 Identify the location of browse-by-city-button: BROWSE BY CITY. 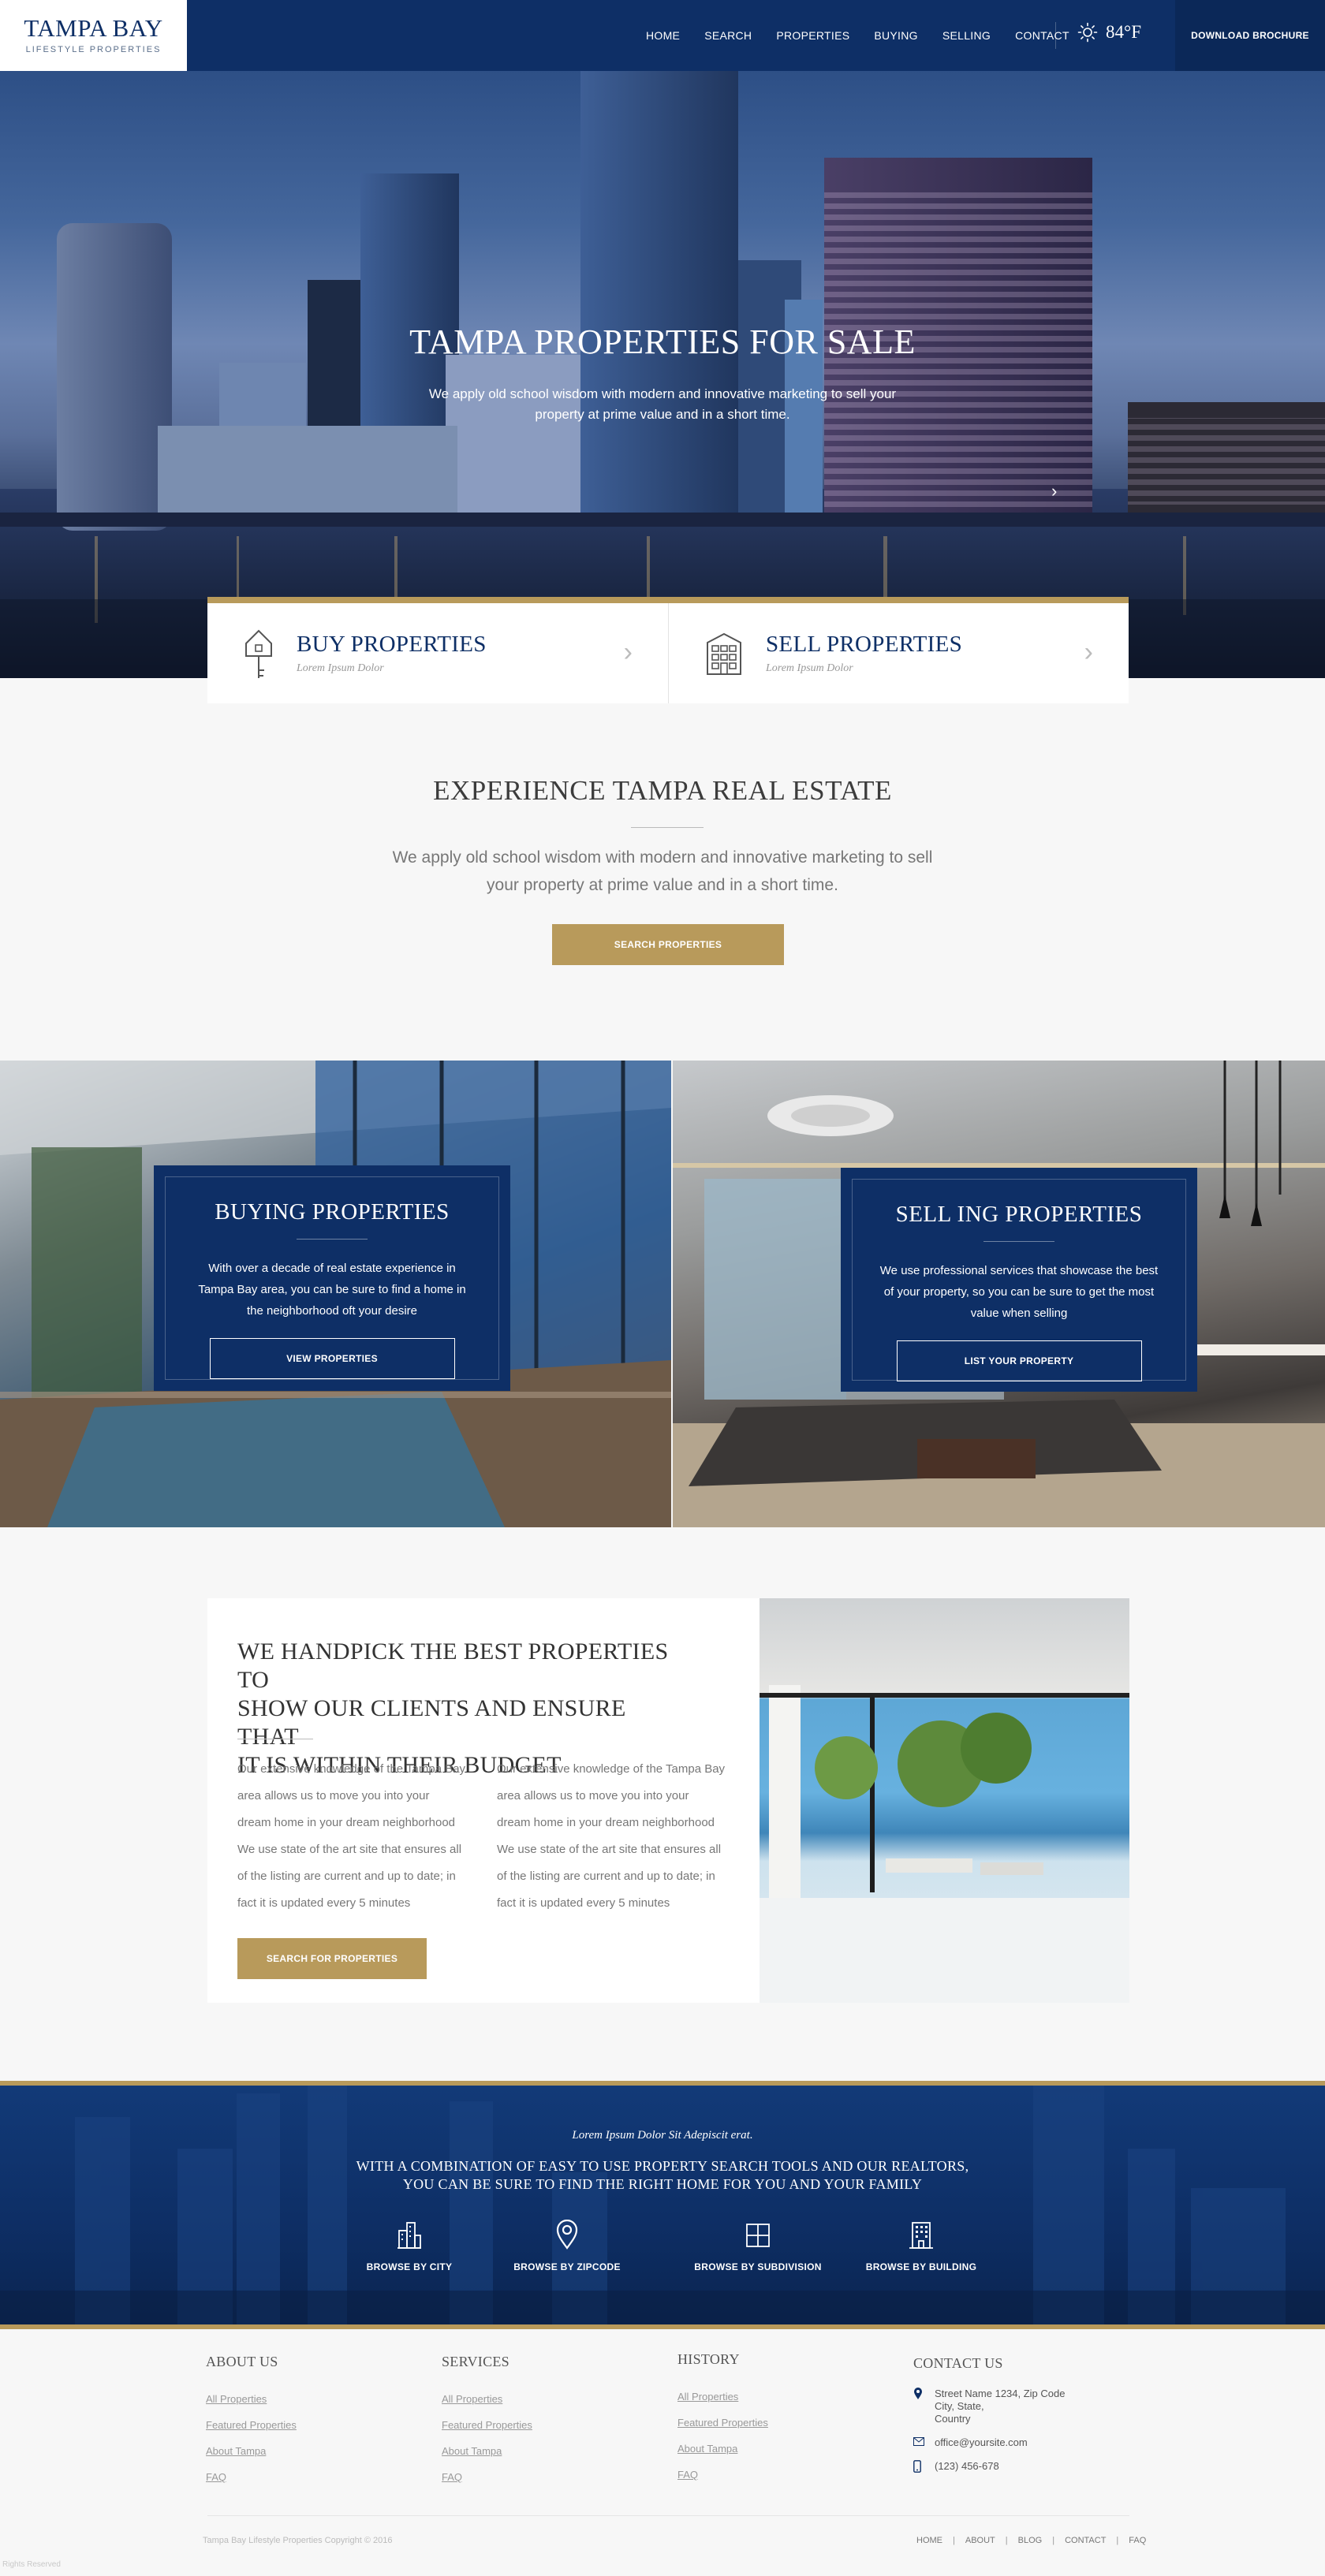
(409, 2246).